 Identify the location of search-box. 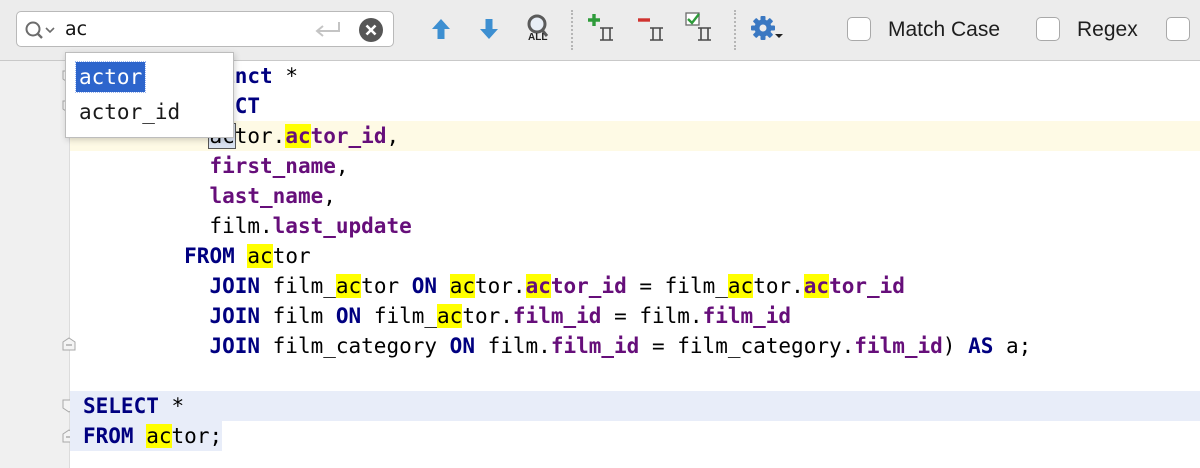
(205, 29).